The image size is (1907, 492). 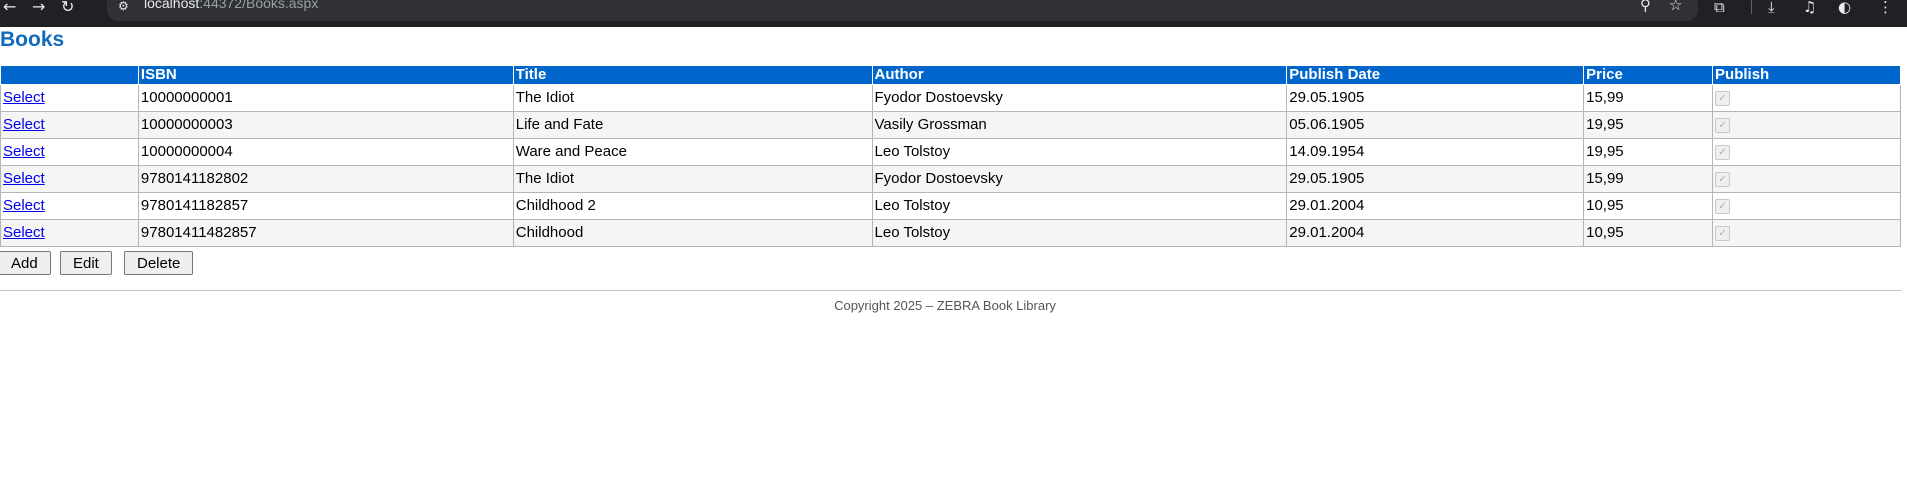 What do you see at coordinates (1079, 125) in the screenshot?
I see `author-cell: Vasily Grossman` at bounding box center [1079, 125].